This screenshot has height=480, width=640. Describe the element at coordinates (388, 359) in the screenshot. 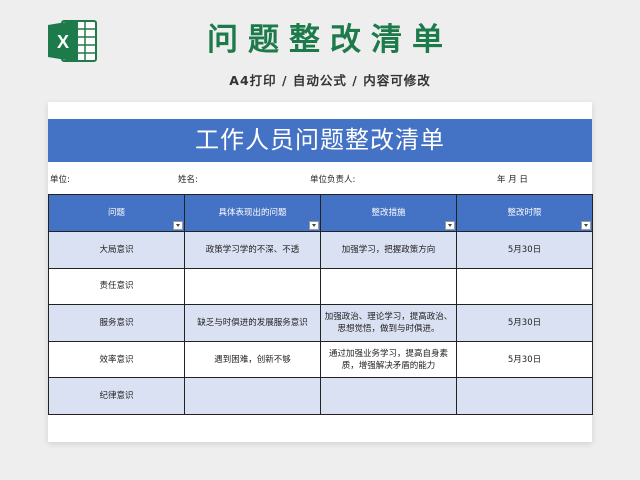

I see `cell-measures: 通过加强业务学习，提高自身素质，增强解决矛盾的能力` at that location.